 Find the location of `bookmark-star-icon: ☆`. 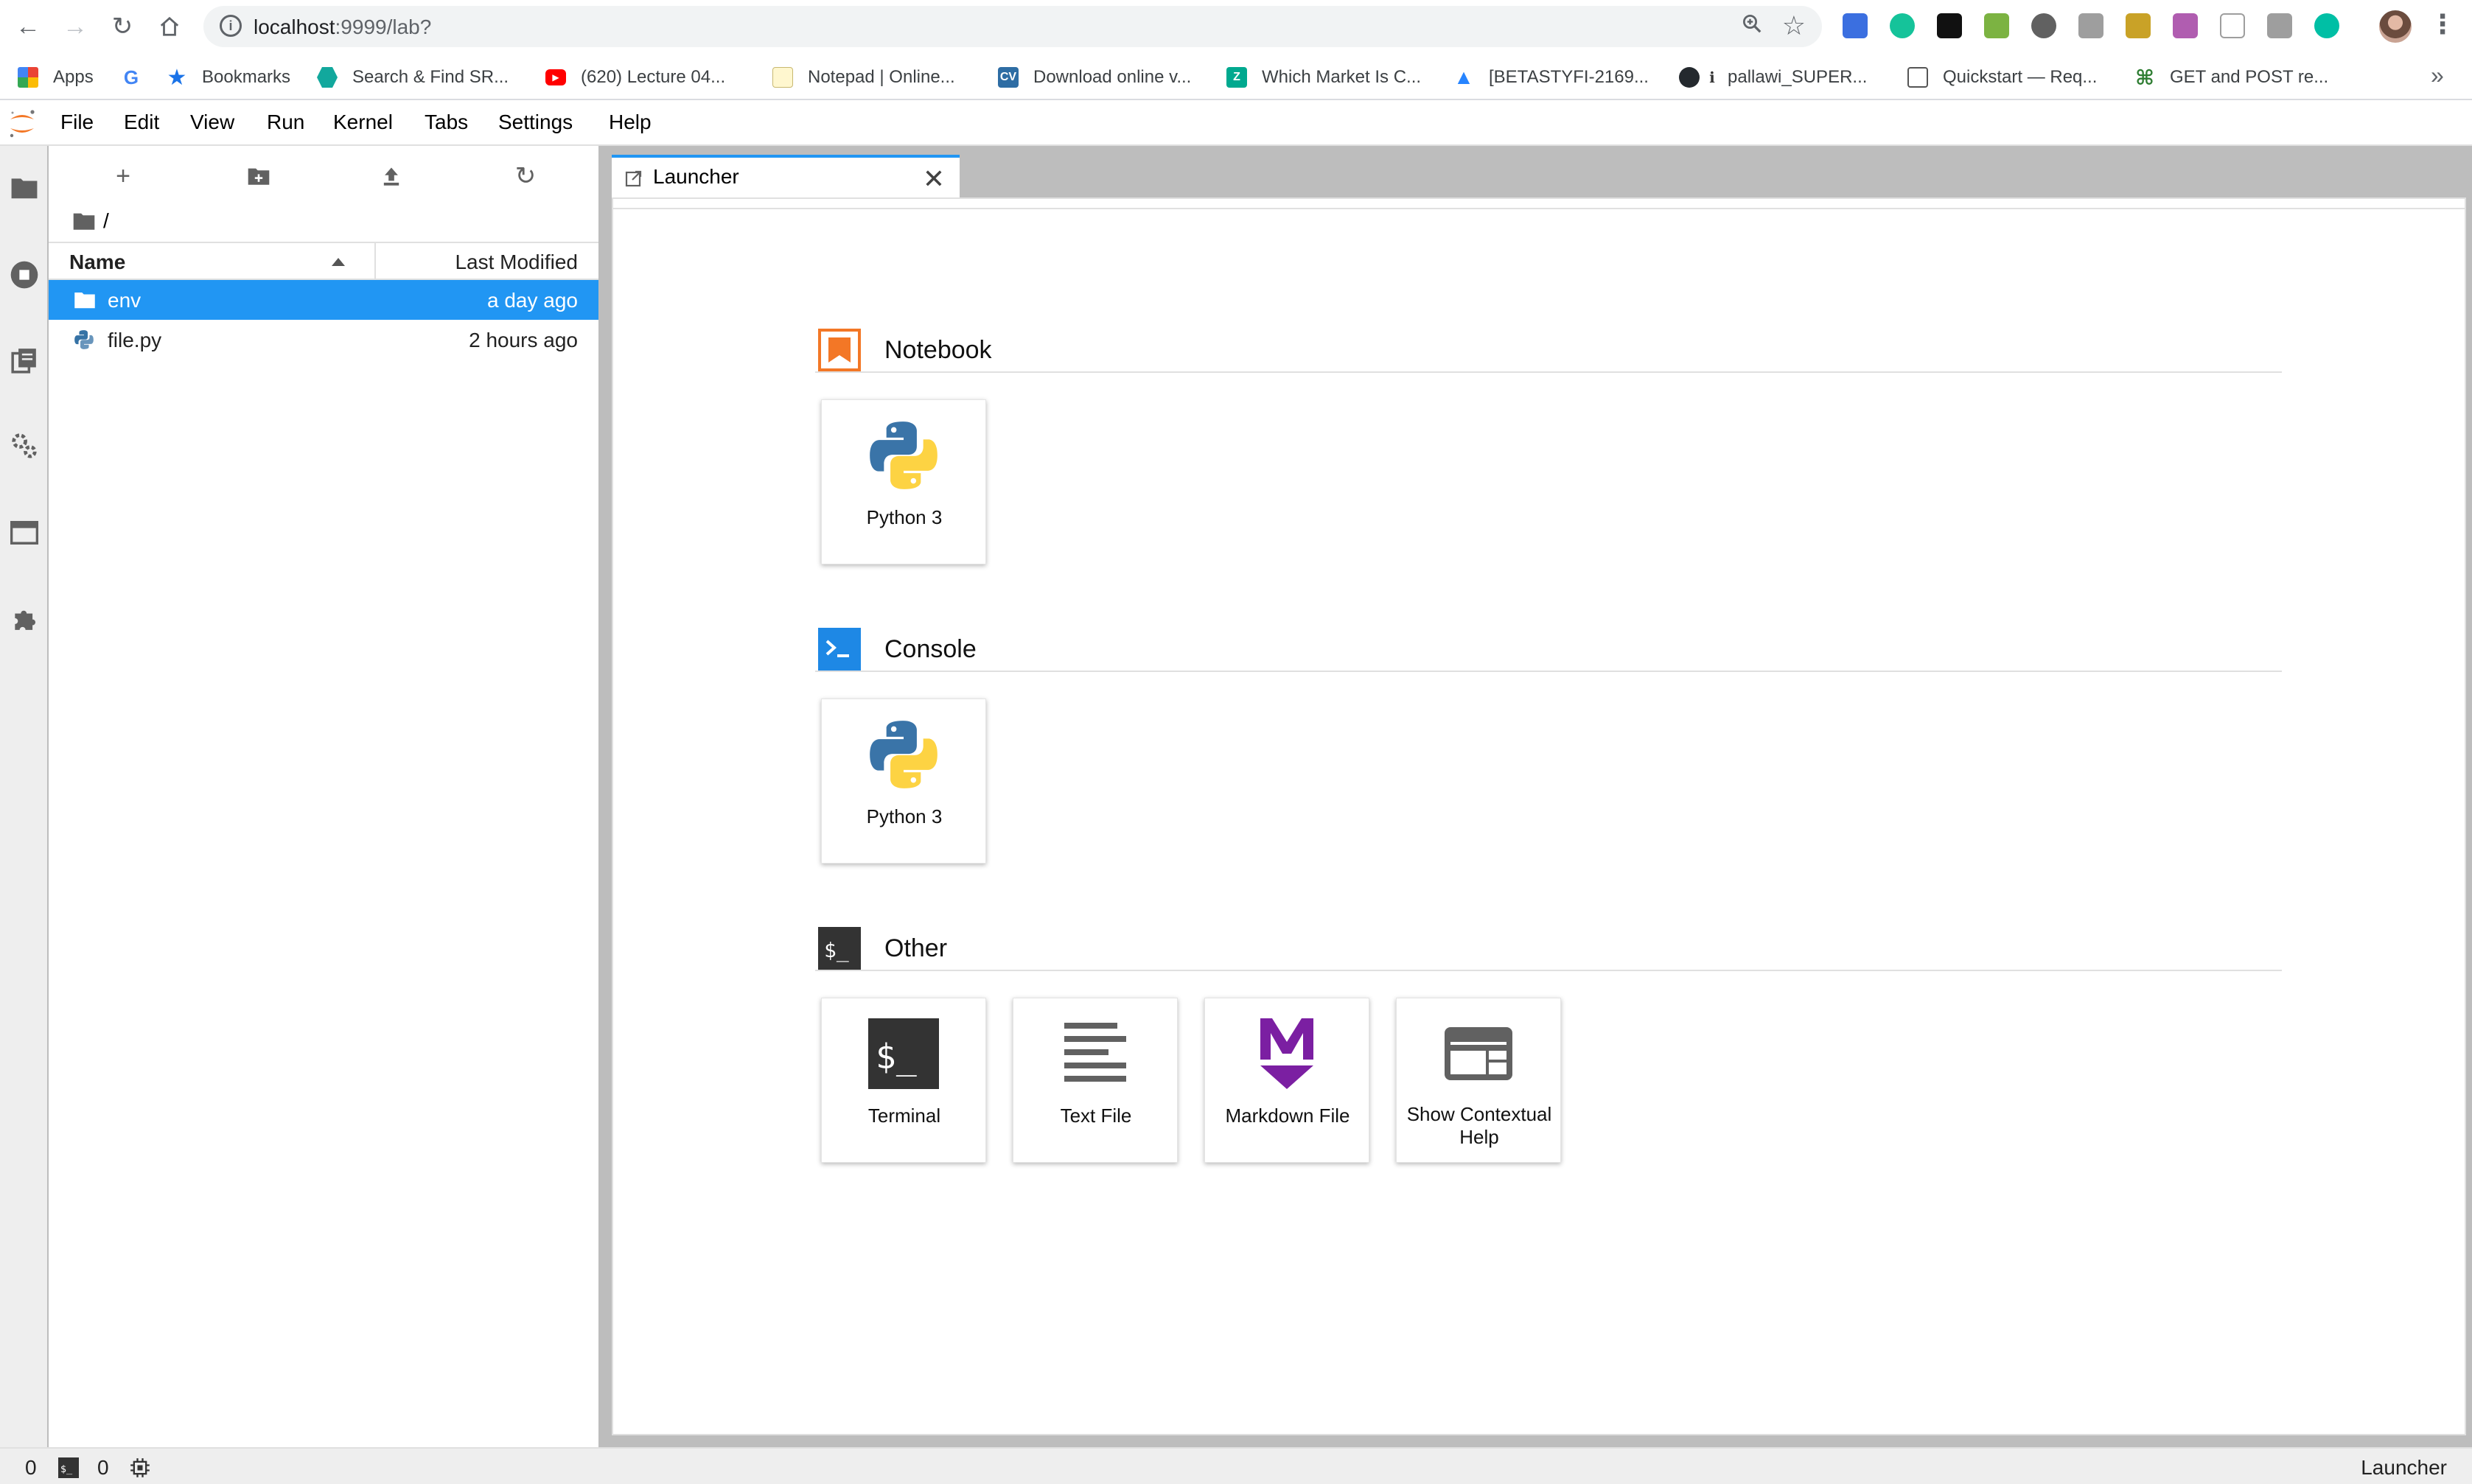

bookmark-star-icon: ☆ is located at coordinates (1794, 25).